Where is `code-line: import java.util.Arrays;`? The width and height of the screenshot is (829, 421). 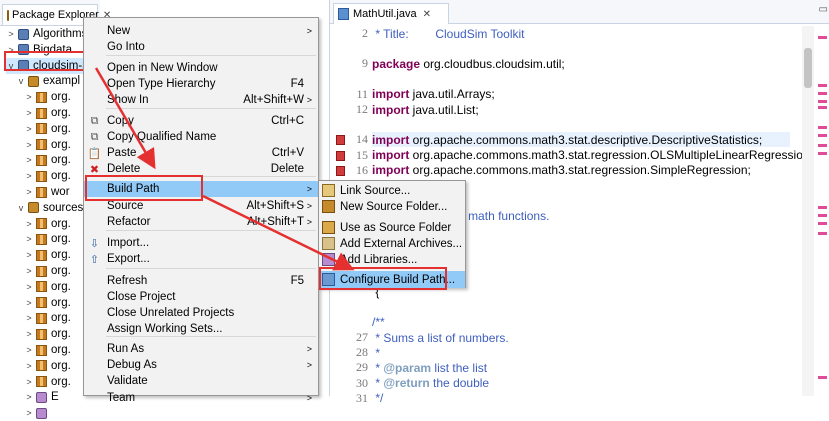 code-line: import java.util.Arrays; is located at coordinates (433, 94).